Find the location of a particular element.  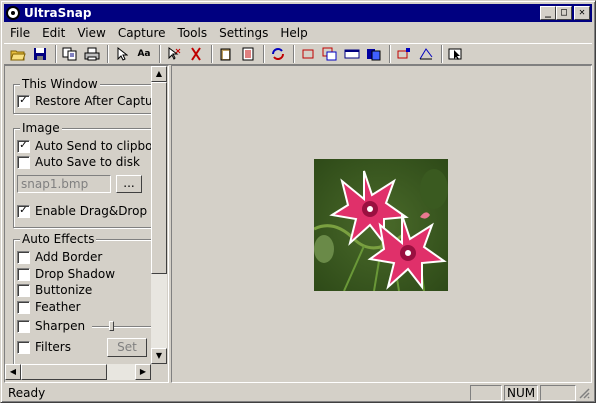

window-title: UltraSnap is located at coordinates (58, 13).